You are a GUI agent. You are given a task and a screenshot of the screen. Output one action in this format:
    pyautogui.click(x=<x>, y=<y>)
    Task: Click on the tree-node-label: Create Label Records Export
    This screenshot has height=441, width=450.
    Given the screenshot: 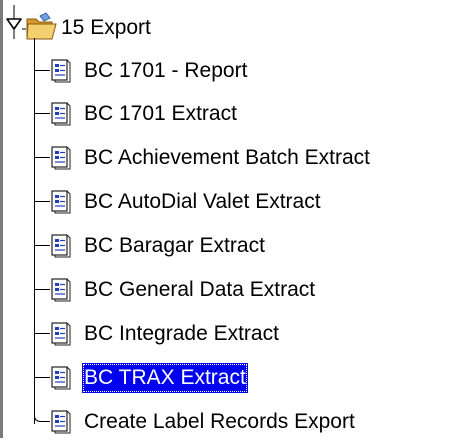 What is the action you would take?
    pyautogui.click(x=219, y=421)
    